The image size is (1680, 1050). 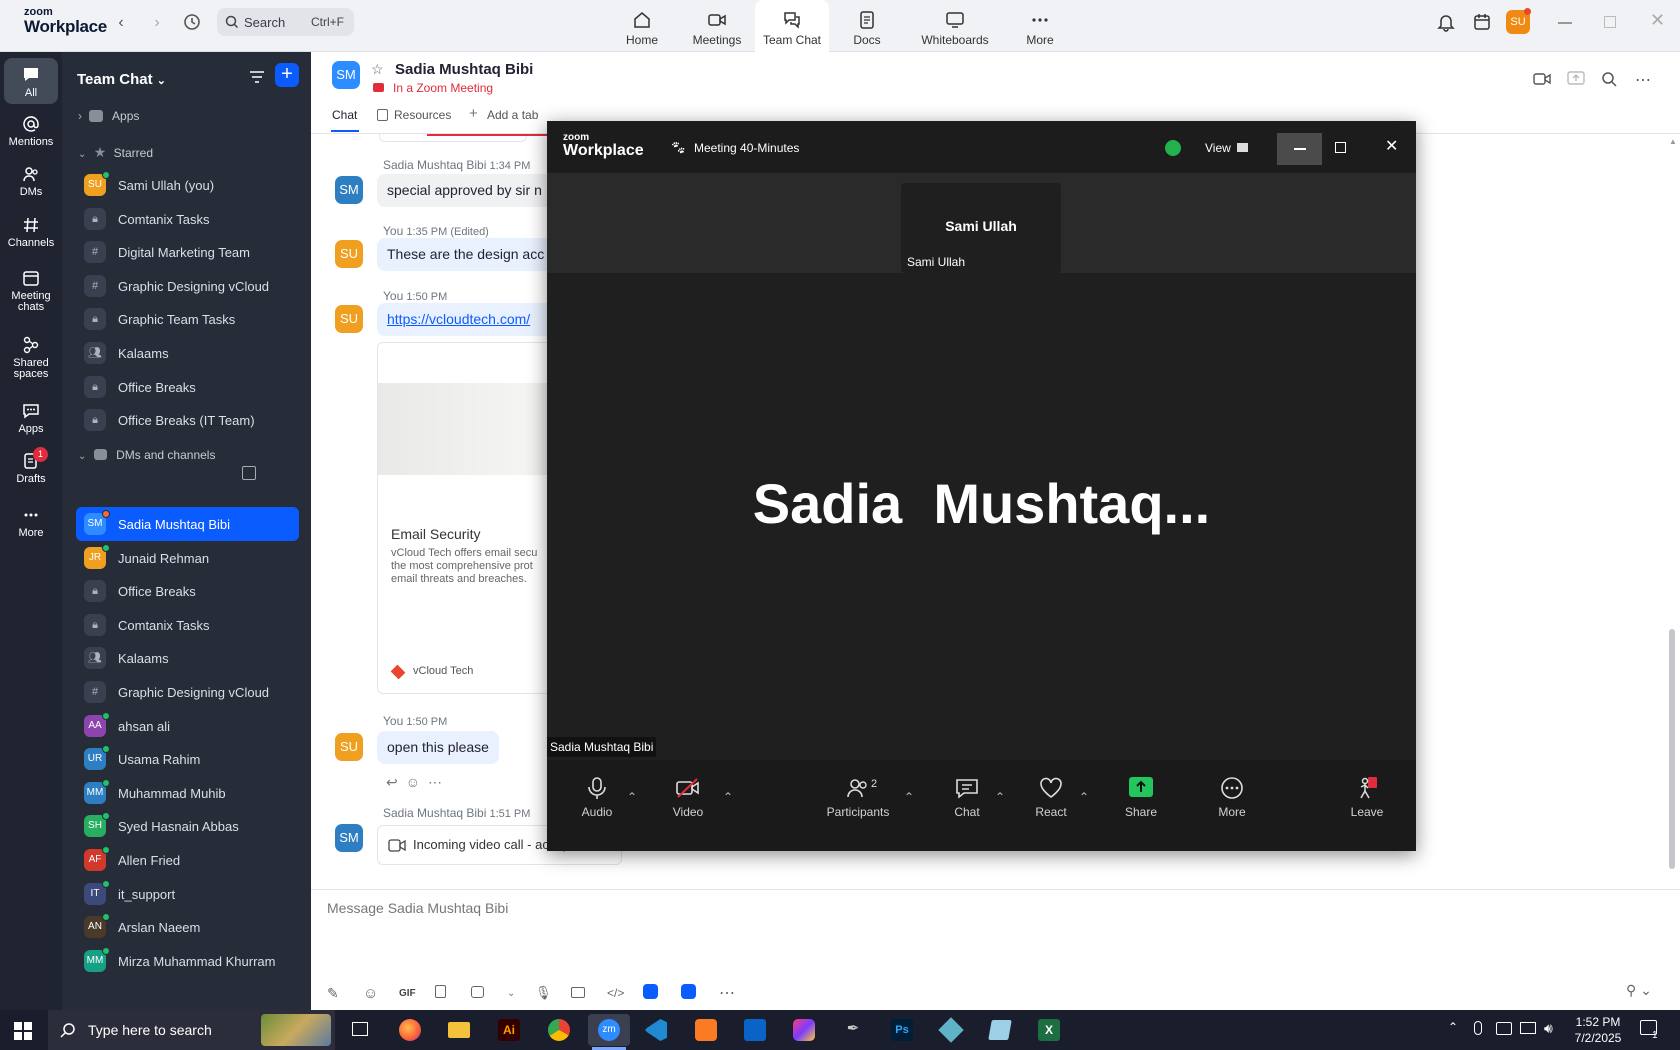 What do you see at coordinates (23, 1031) in the screenshot?
I see `windows-start-icon` at bounding box center [23, 1031].